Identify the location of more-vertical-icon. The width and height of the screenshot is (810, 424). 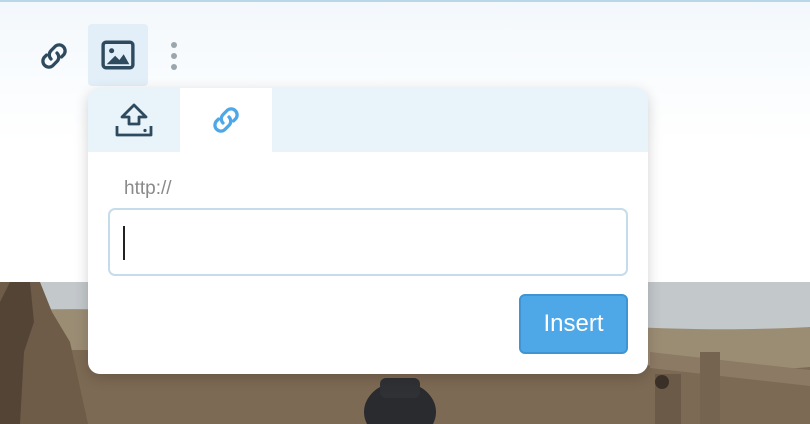
(174, 56).